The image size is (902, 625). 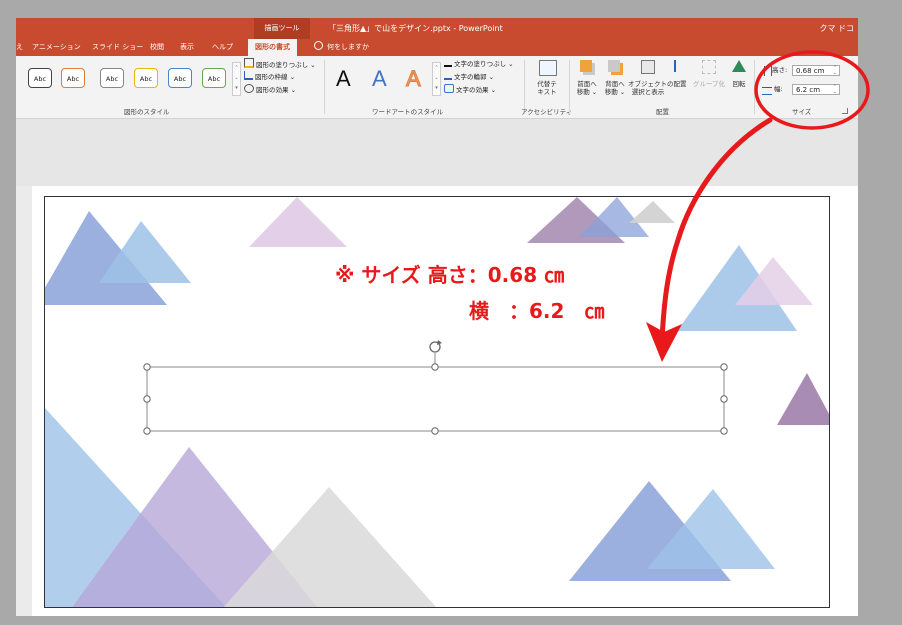 What do you see at coordinates (812, 90) in the screenshot?
I see `highlight-circle` at bounding box center [812, 90].